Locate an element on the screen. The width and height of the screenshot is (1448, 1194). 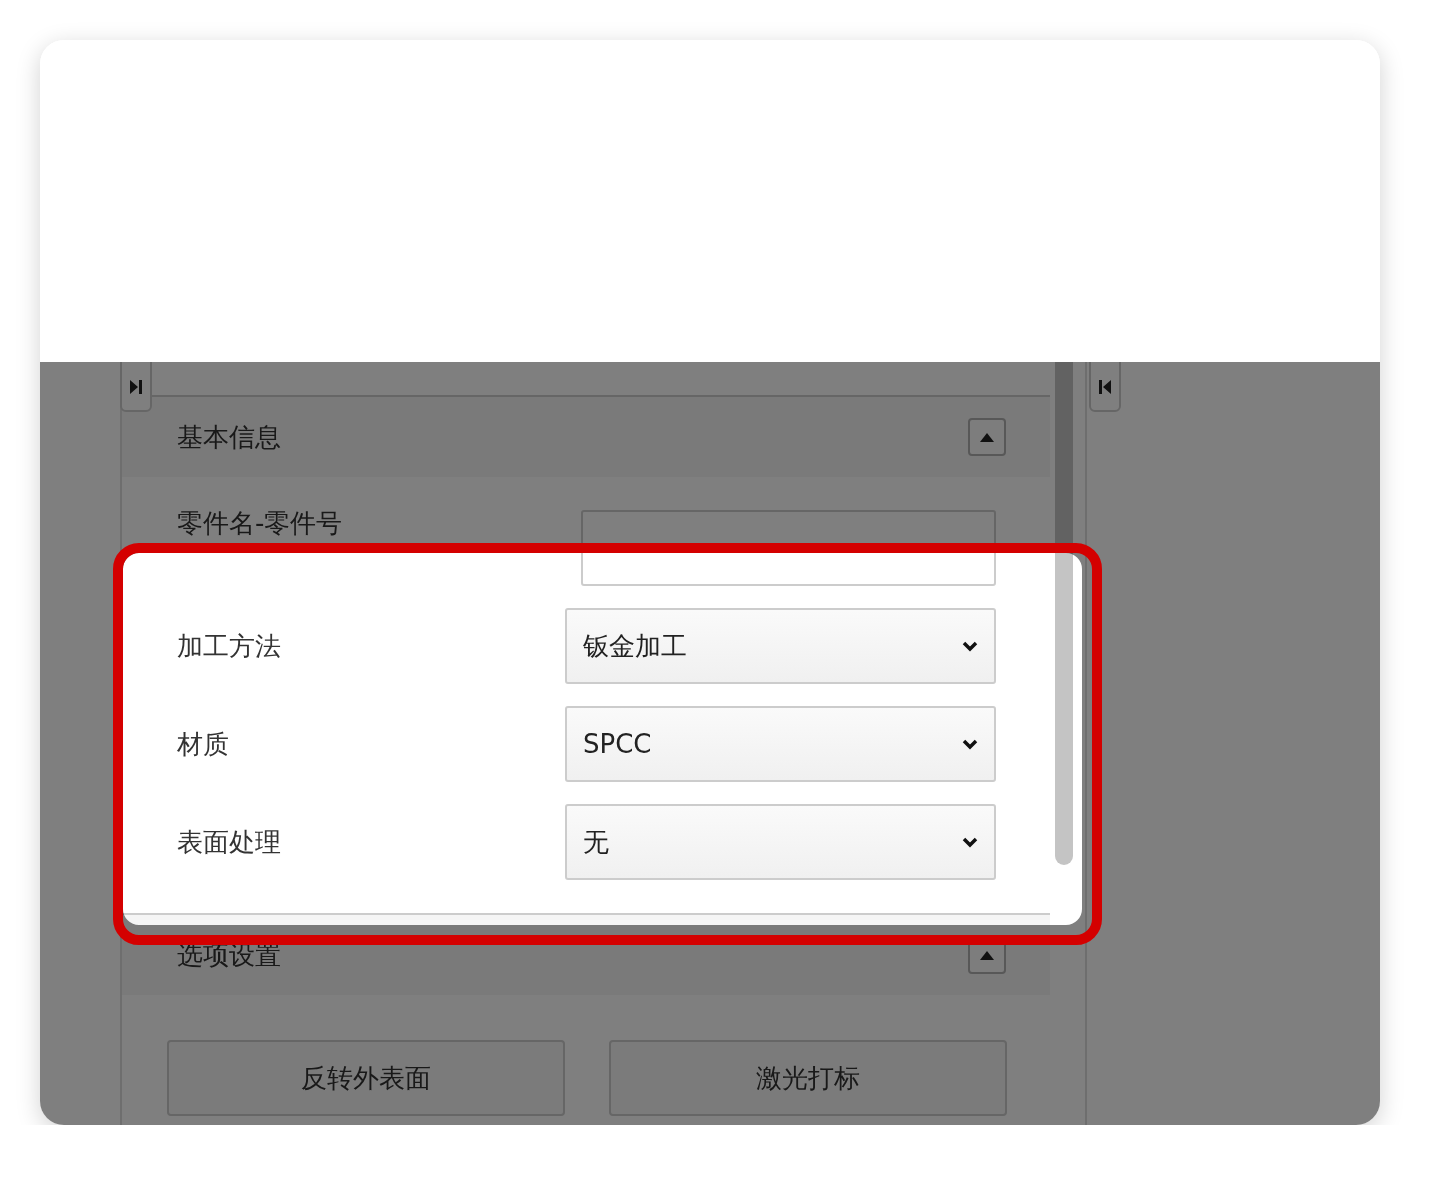
toggle-button is located at coordinates (987, 437).